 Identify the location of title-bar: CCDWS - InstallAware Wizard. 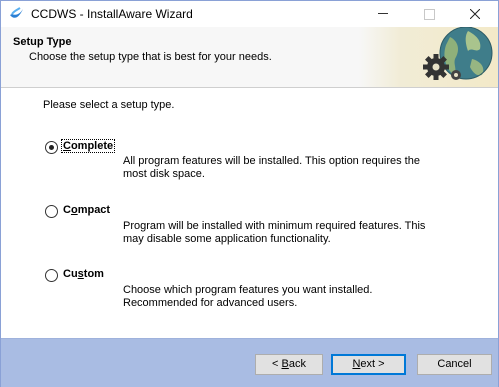
(249, 14).